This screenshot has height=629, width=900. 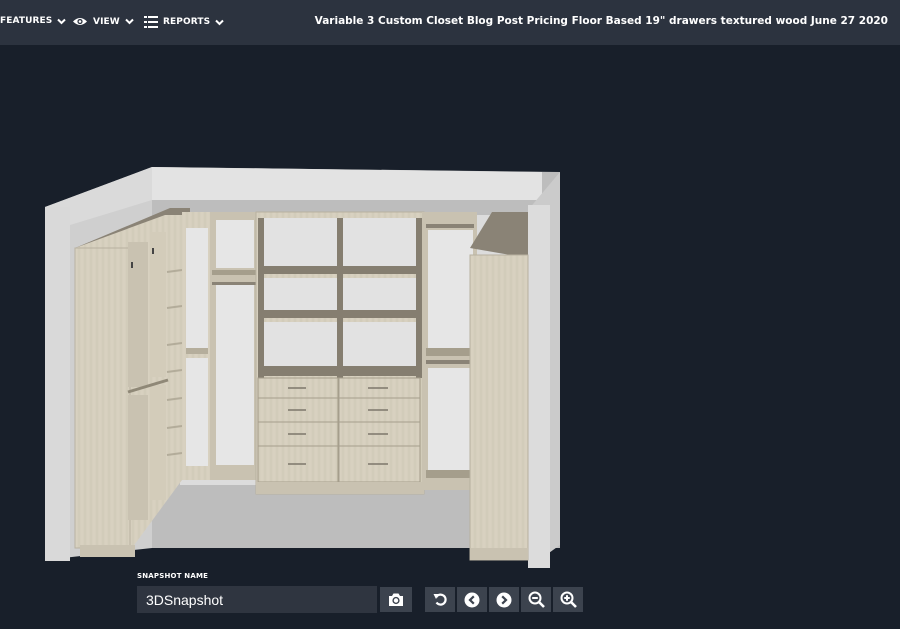 I want to click on camera-icon, so click(x=396, y=599).